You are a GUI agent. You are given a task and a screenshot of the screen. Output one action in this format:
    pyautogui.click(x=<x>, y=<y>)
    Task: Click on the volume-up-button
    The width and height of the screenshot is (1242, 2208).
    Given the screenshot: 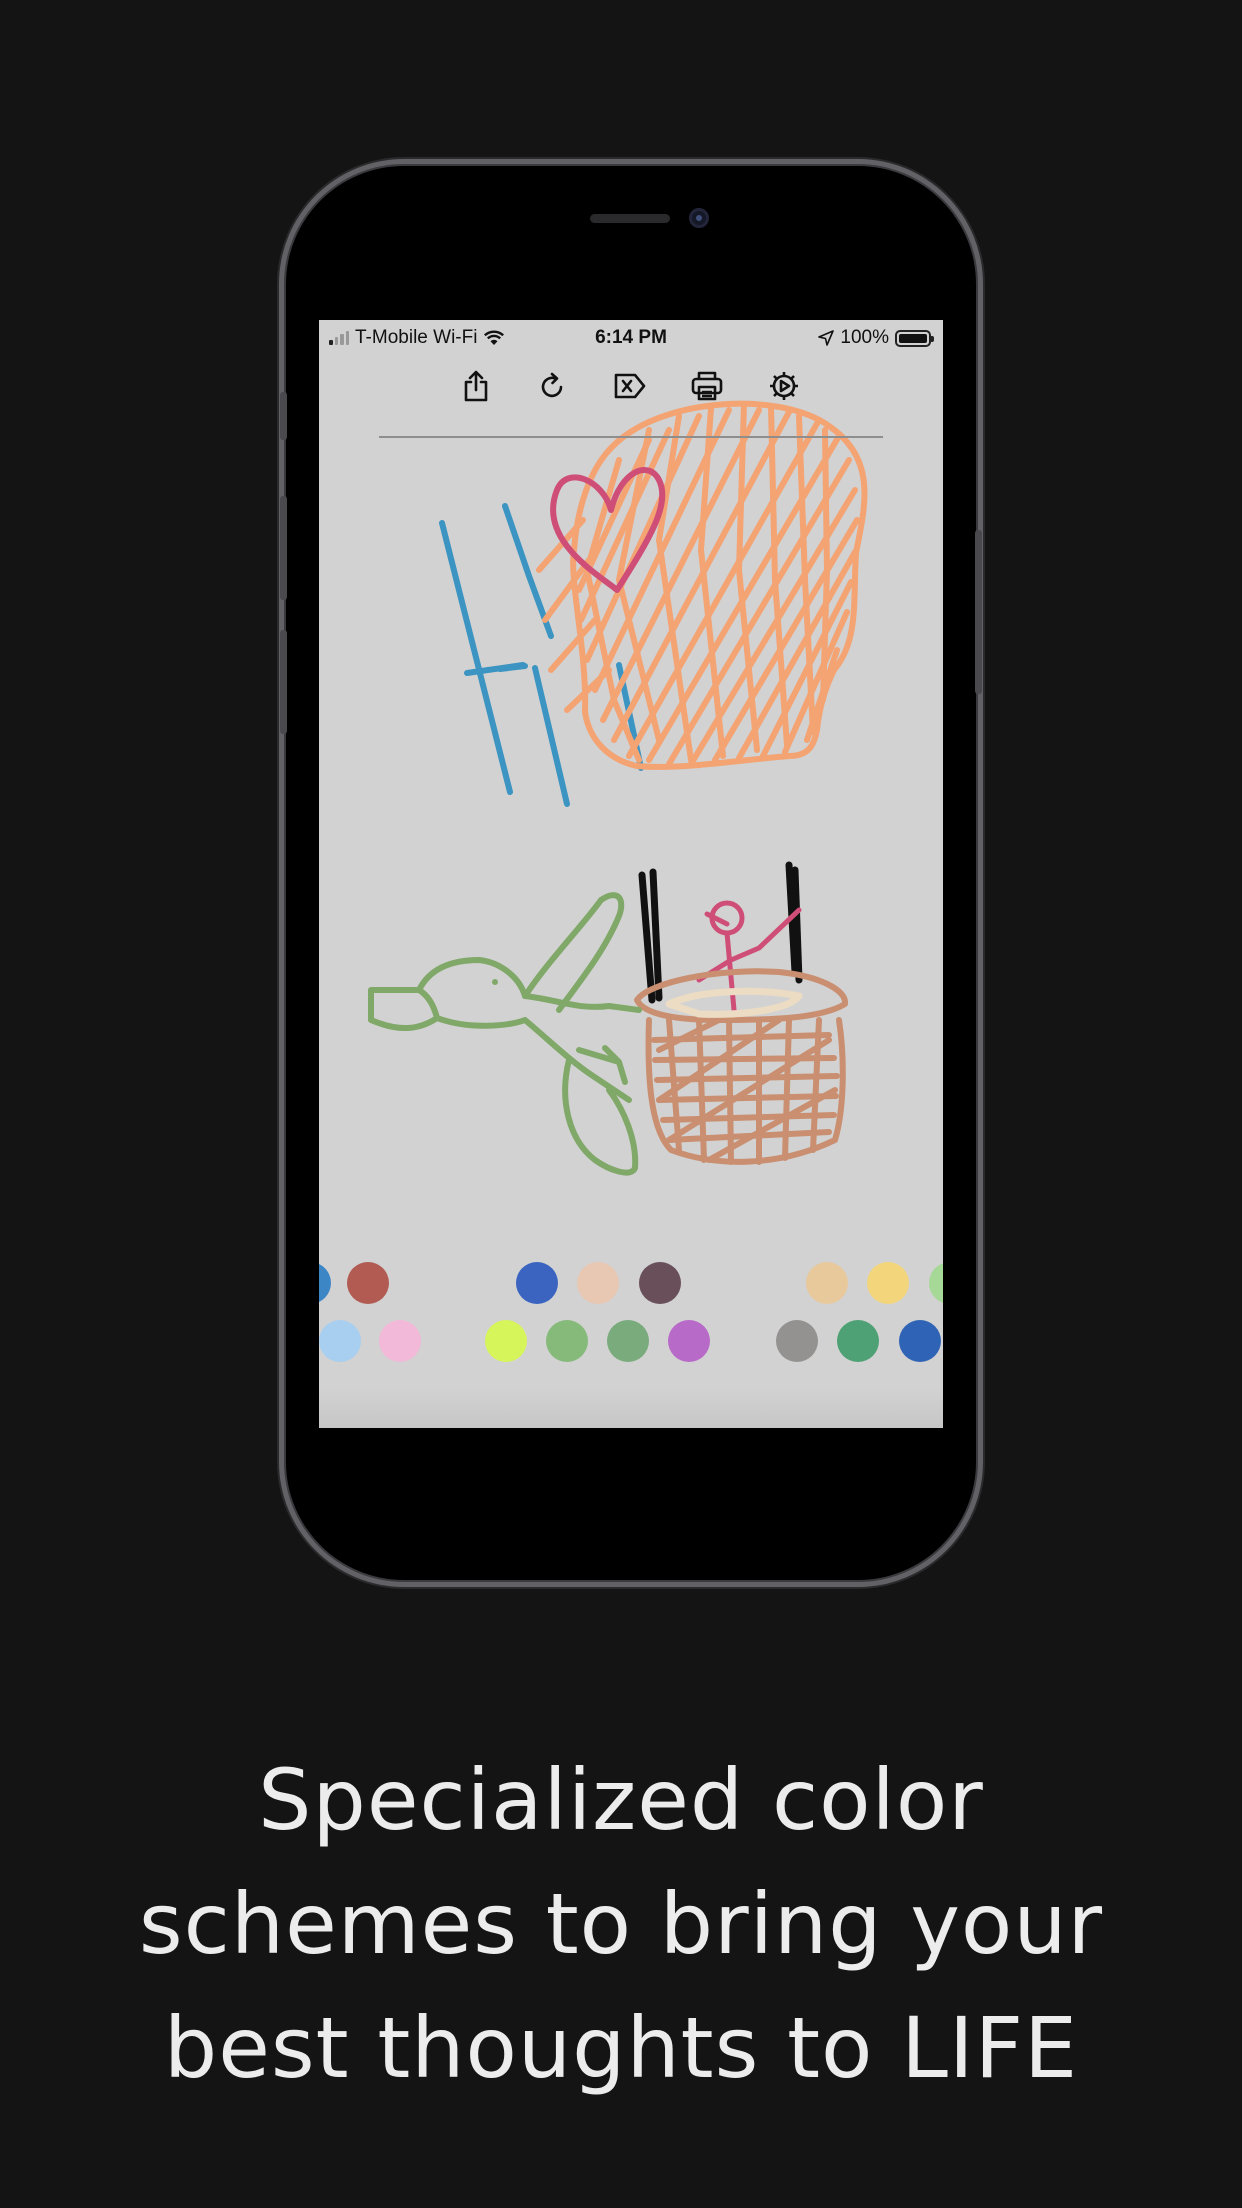 What is the action you would take?
    pyautogui.click(x=283, y=548)
    